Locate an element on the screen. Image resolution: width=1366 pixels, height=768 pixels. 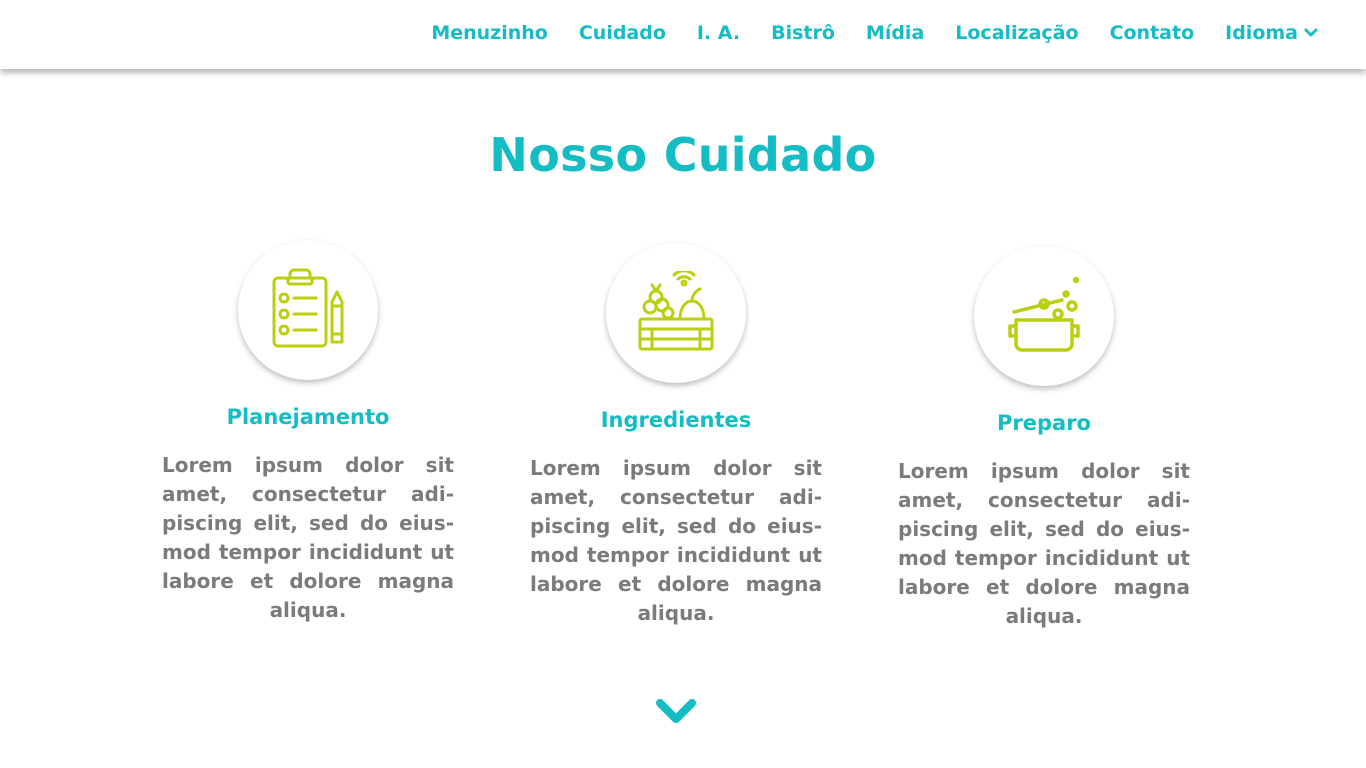
language-dropdown-label: Idioma is located at coordinates (1261, 33).